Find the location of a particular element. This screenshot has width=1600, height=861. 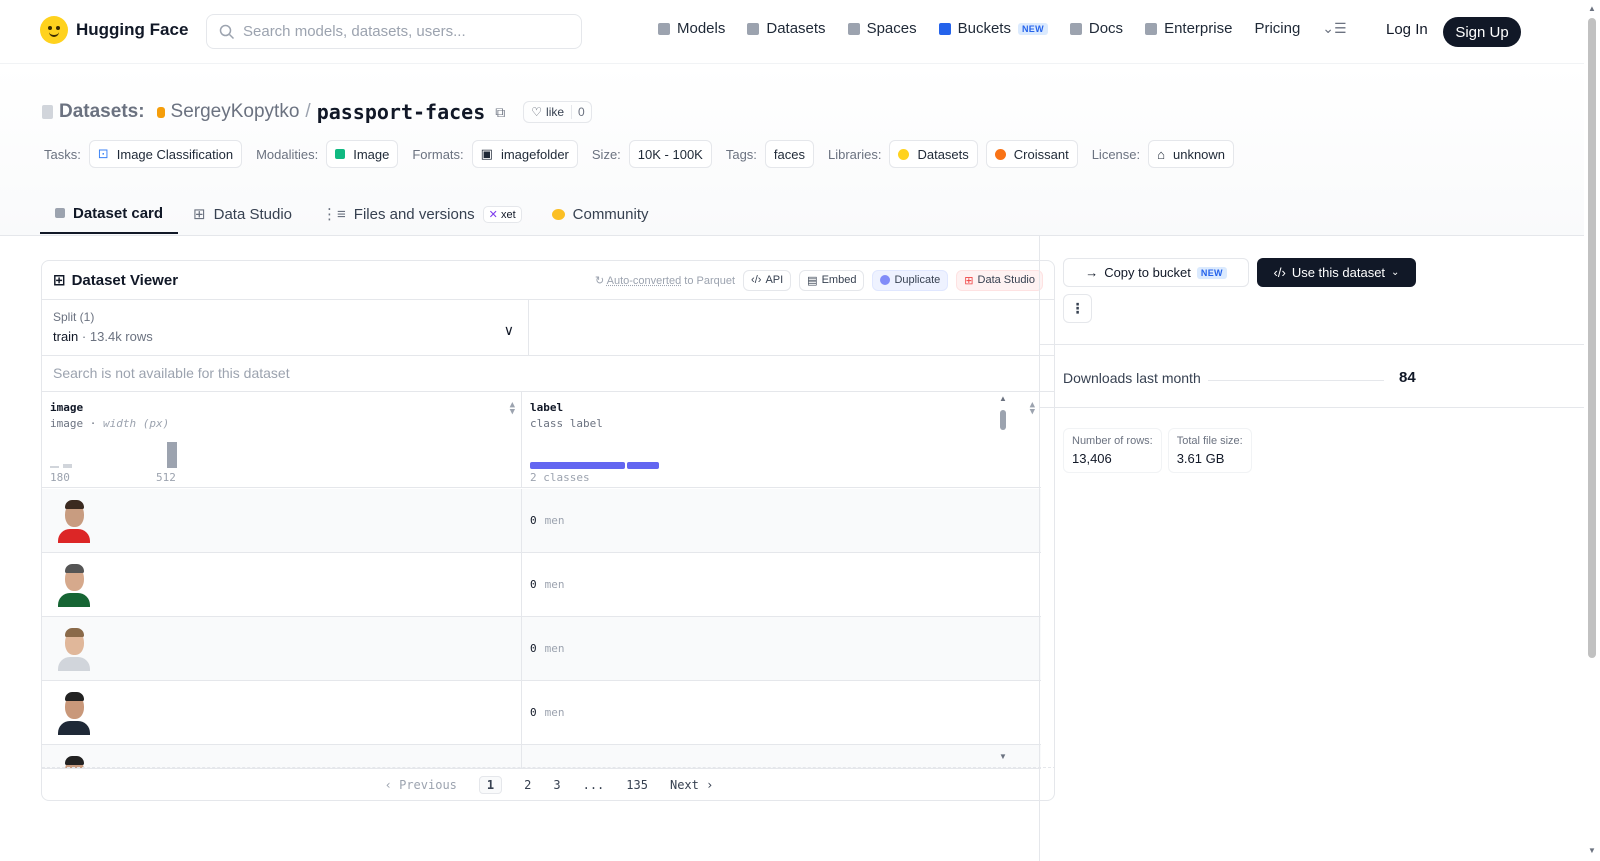

nav-datasets: Datasets is located at coordinates (786, 28).